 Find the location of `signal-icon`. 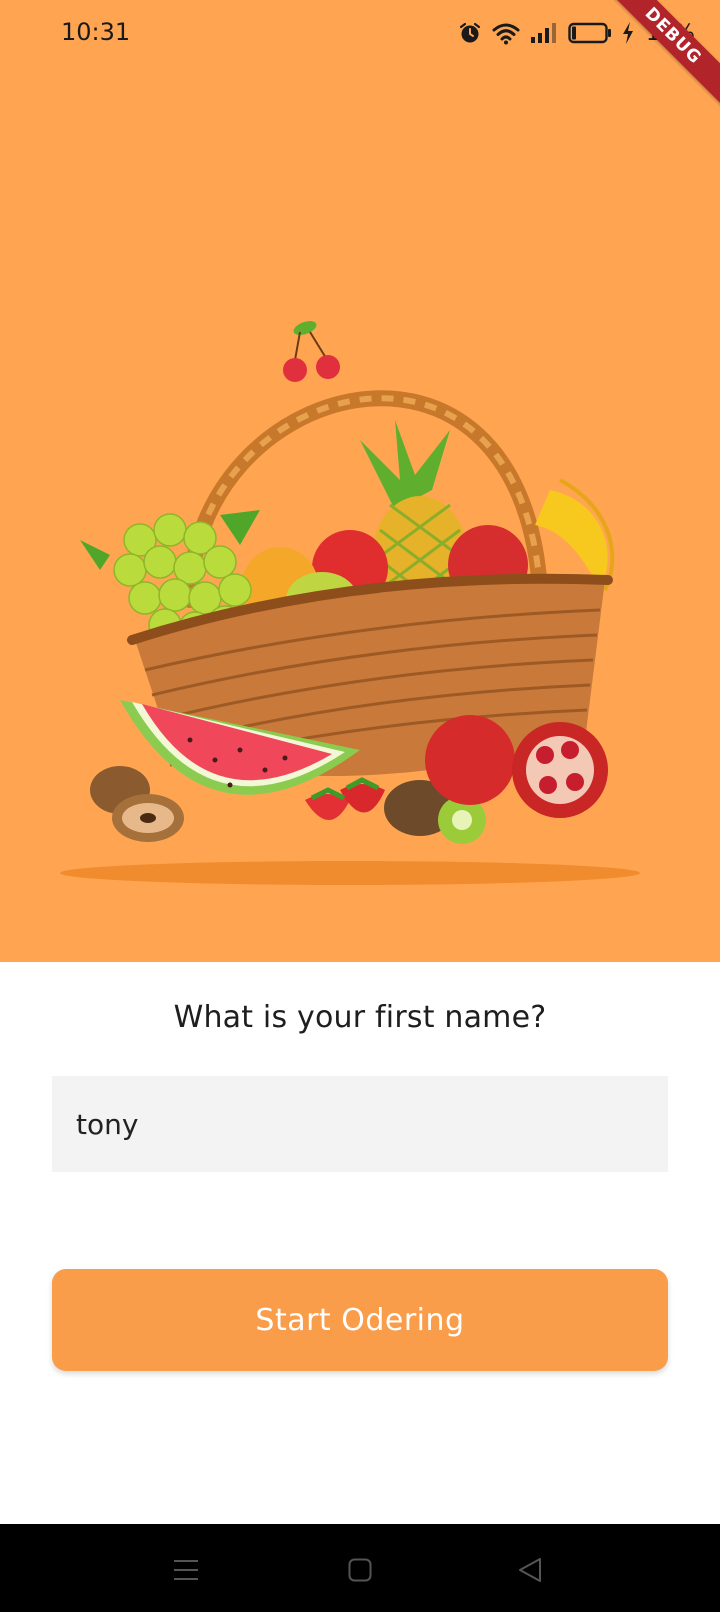

signal-icon is located at coordinates (543, 33).